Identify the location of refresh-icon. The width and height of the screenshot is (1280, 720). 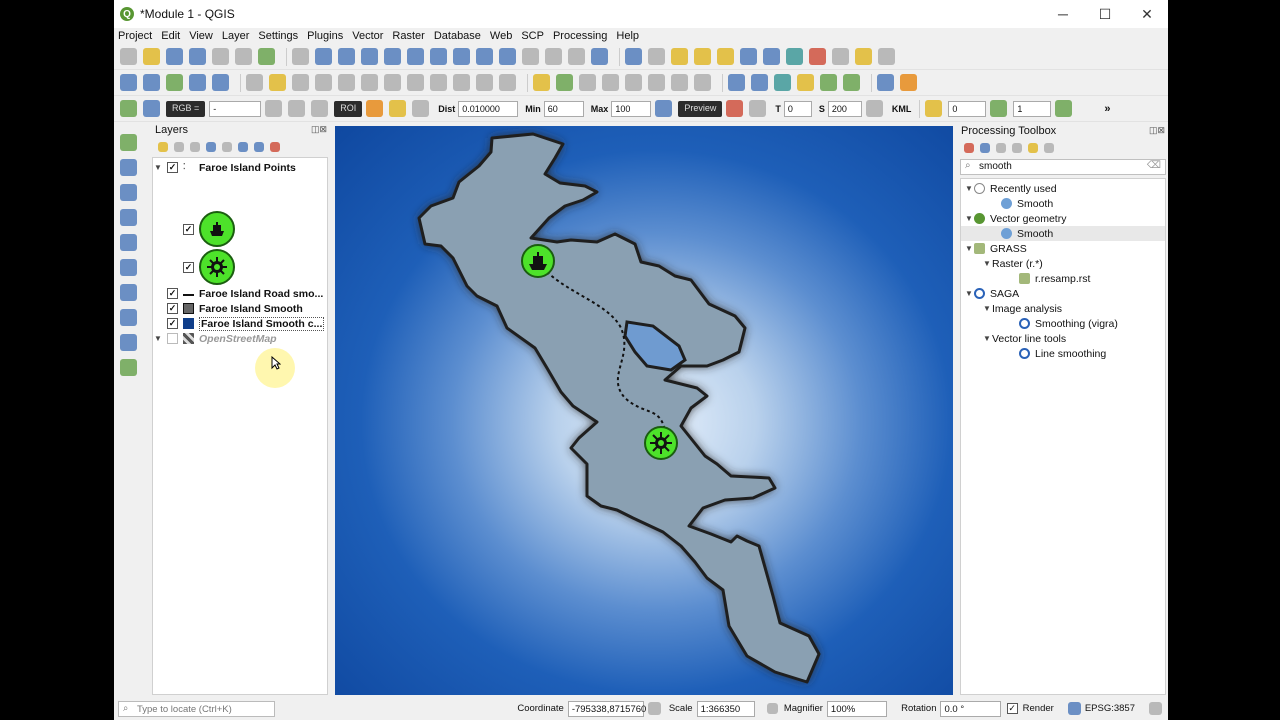
(599, 56).